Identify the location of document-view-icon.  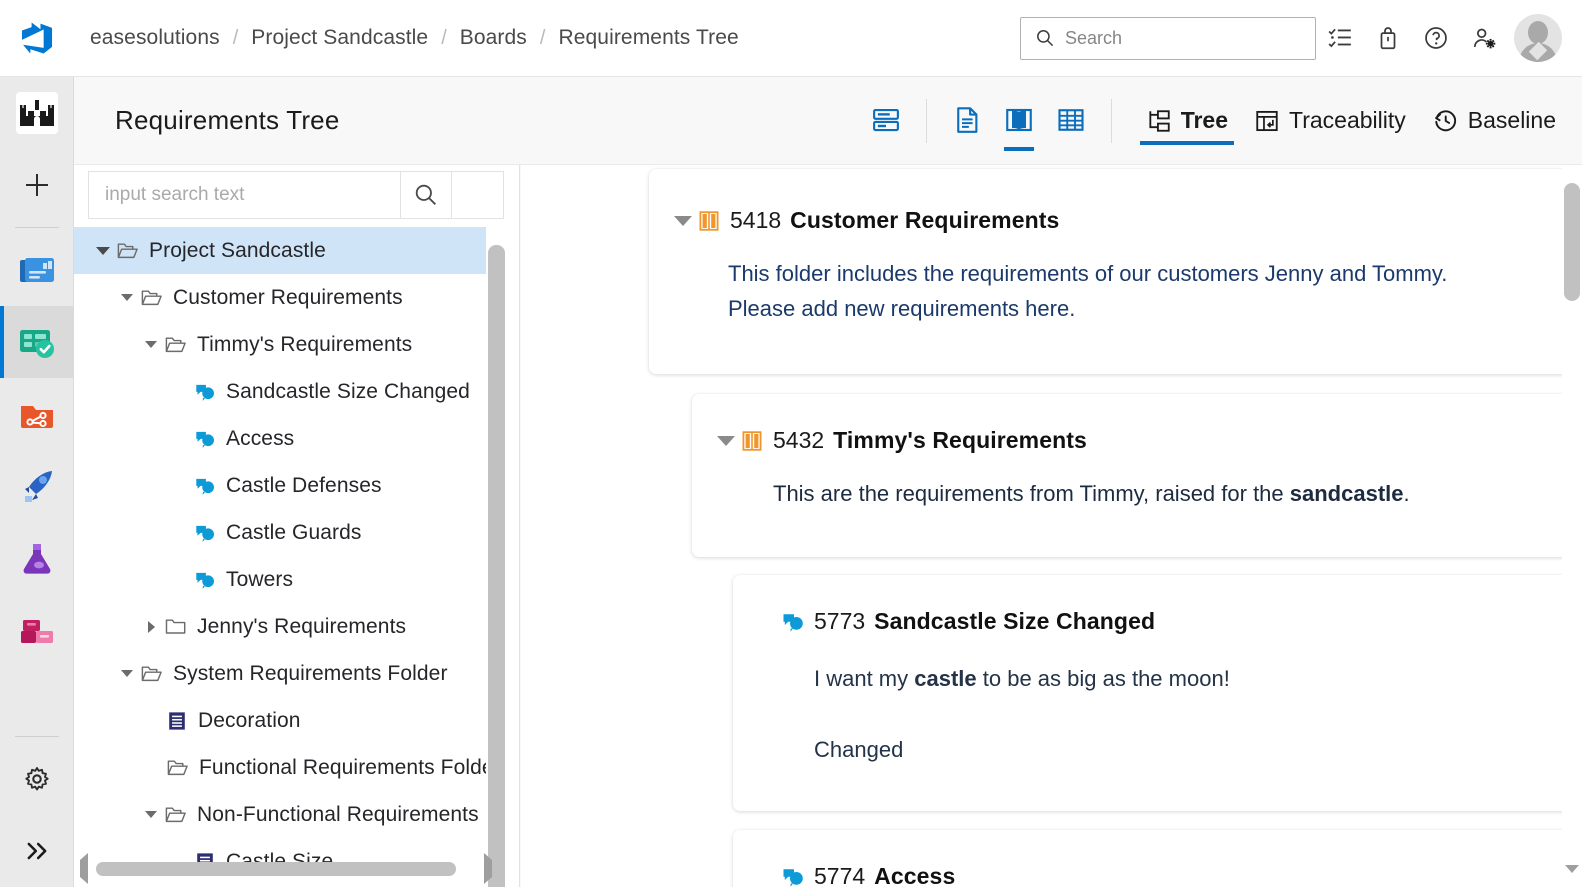
(967, 121).